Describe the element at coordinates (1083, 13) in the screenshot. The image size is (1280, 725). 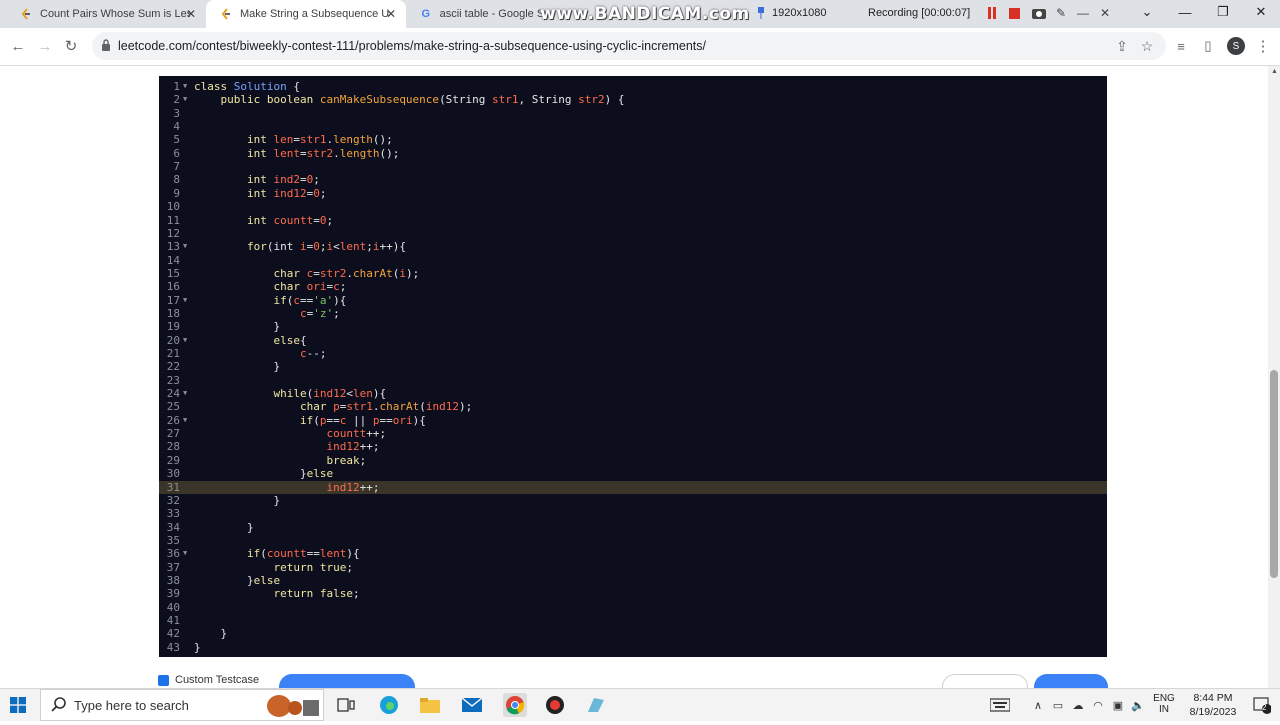
I see `minimize-icon: —` at that location.